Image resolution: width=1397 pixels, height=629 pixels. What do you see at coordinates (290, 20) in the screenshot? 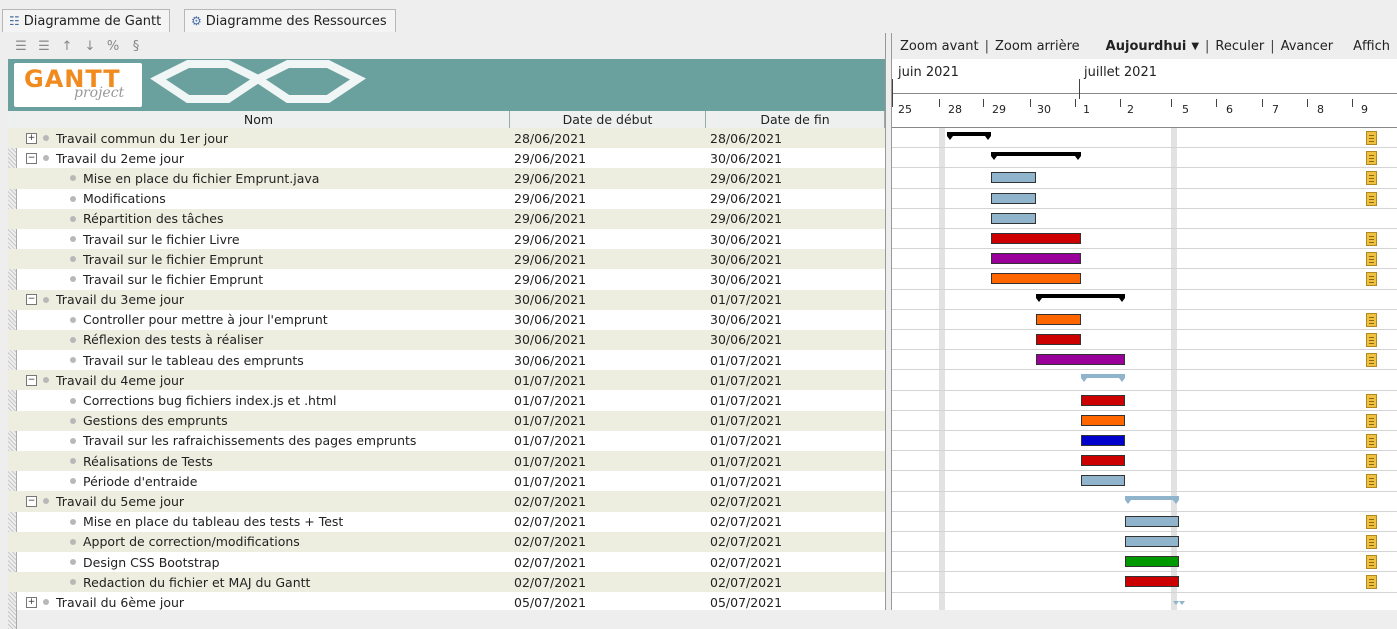
I see `tab-resources: ⚙ Diagramme des Ressources` at bounding box center [290, 20].